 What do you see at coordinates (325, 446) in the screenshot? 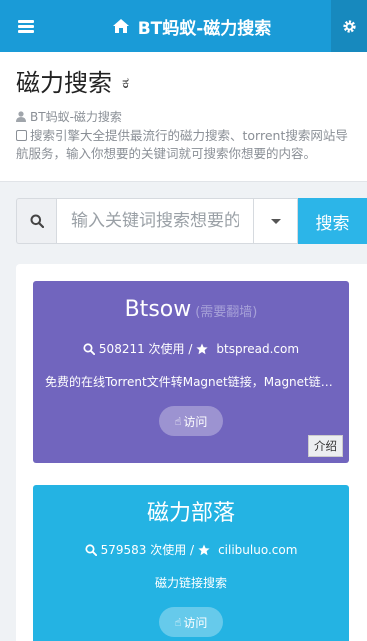
I see `intro-button: 介绍` at bounding box center [325, 446].